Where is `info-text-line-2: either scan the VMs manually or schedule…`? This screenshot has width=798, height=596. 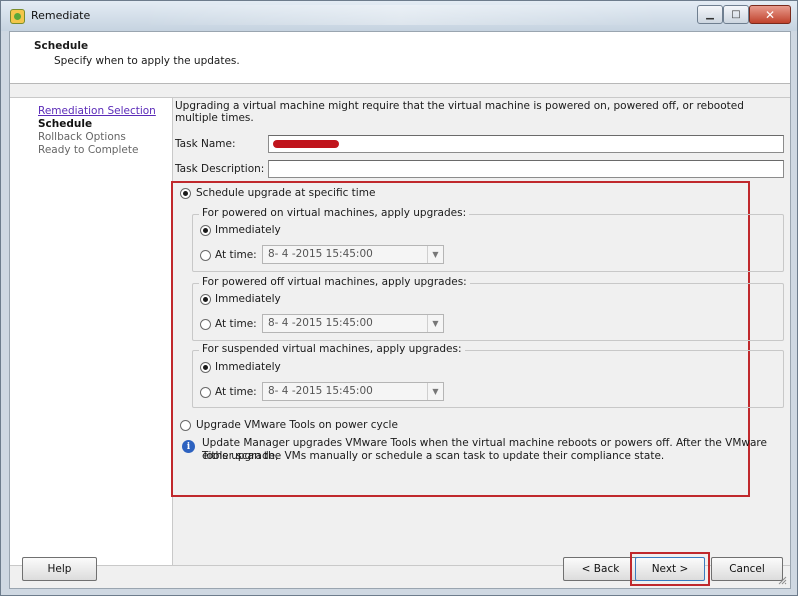
info-text-line-2: either scan the VMs manually or schedule… is located at coordinates (433, 456).